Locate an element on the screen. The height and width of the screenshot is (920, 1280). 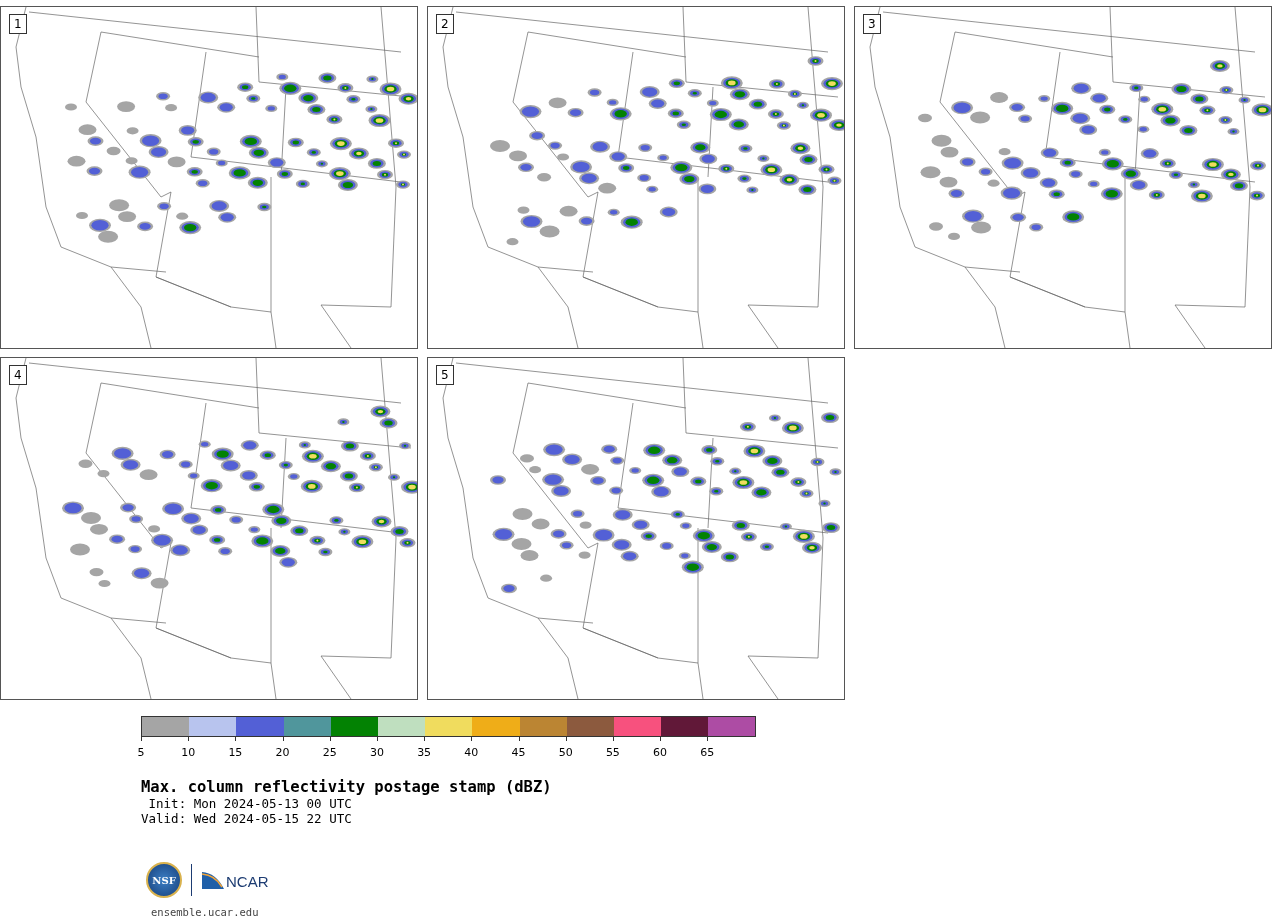
tick-label: 25 is located at coordinates (329, 752).